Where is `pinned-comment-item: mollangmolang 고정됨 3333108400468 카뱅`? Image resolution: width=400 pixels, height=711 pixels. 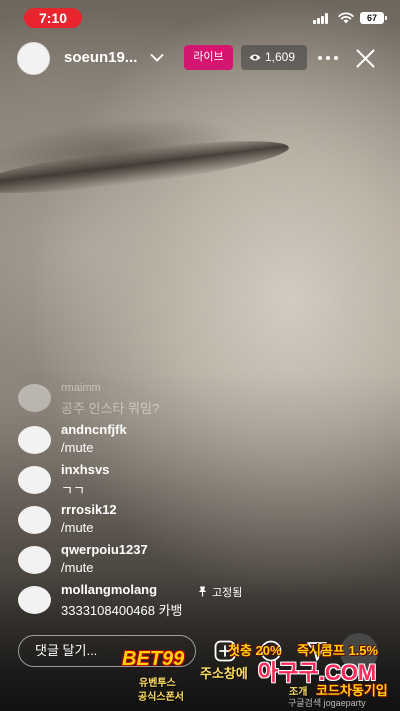 pinned-comment-item: mollangmolang 고정됨 3333108400468 카뱅 is located at coordinates (198, 600).